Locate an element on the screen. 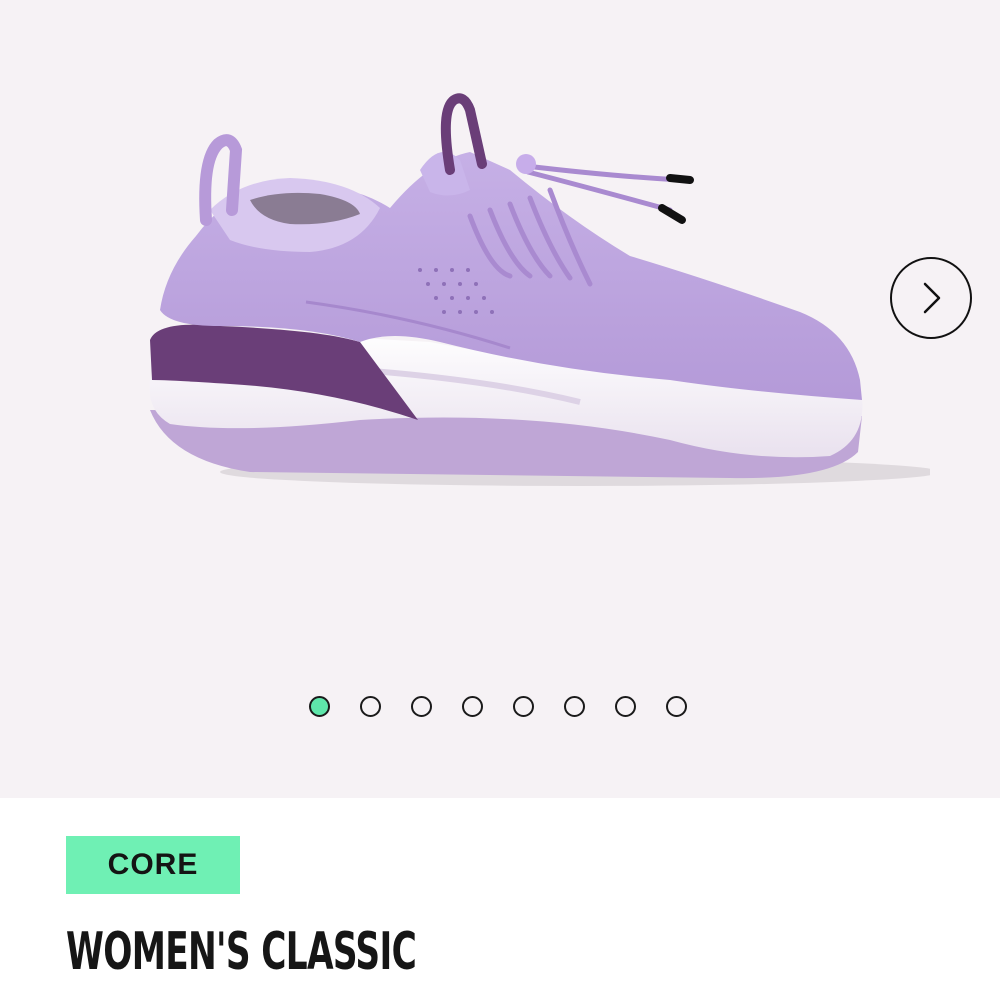 This screenshot has height=1000, width=1000. product-title: WOMEN'S CLASSIC is located at coordinates (241, 952).